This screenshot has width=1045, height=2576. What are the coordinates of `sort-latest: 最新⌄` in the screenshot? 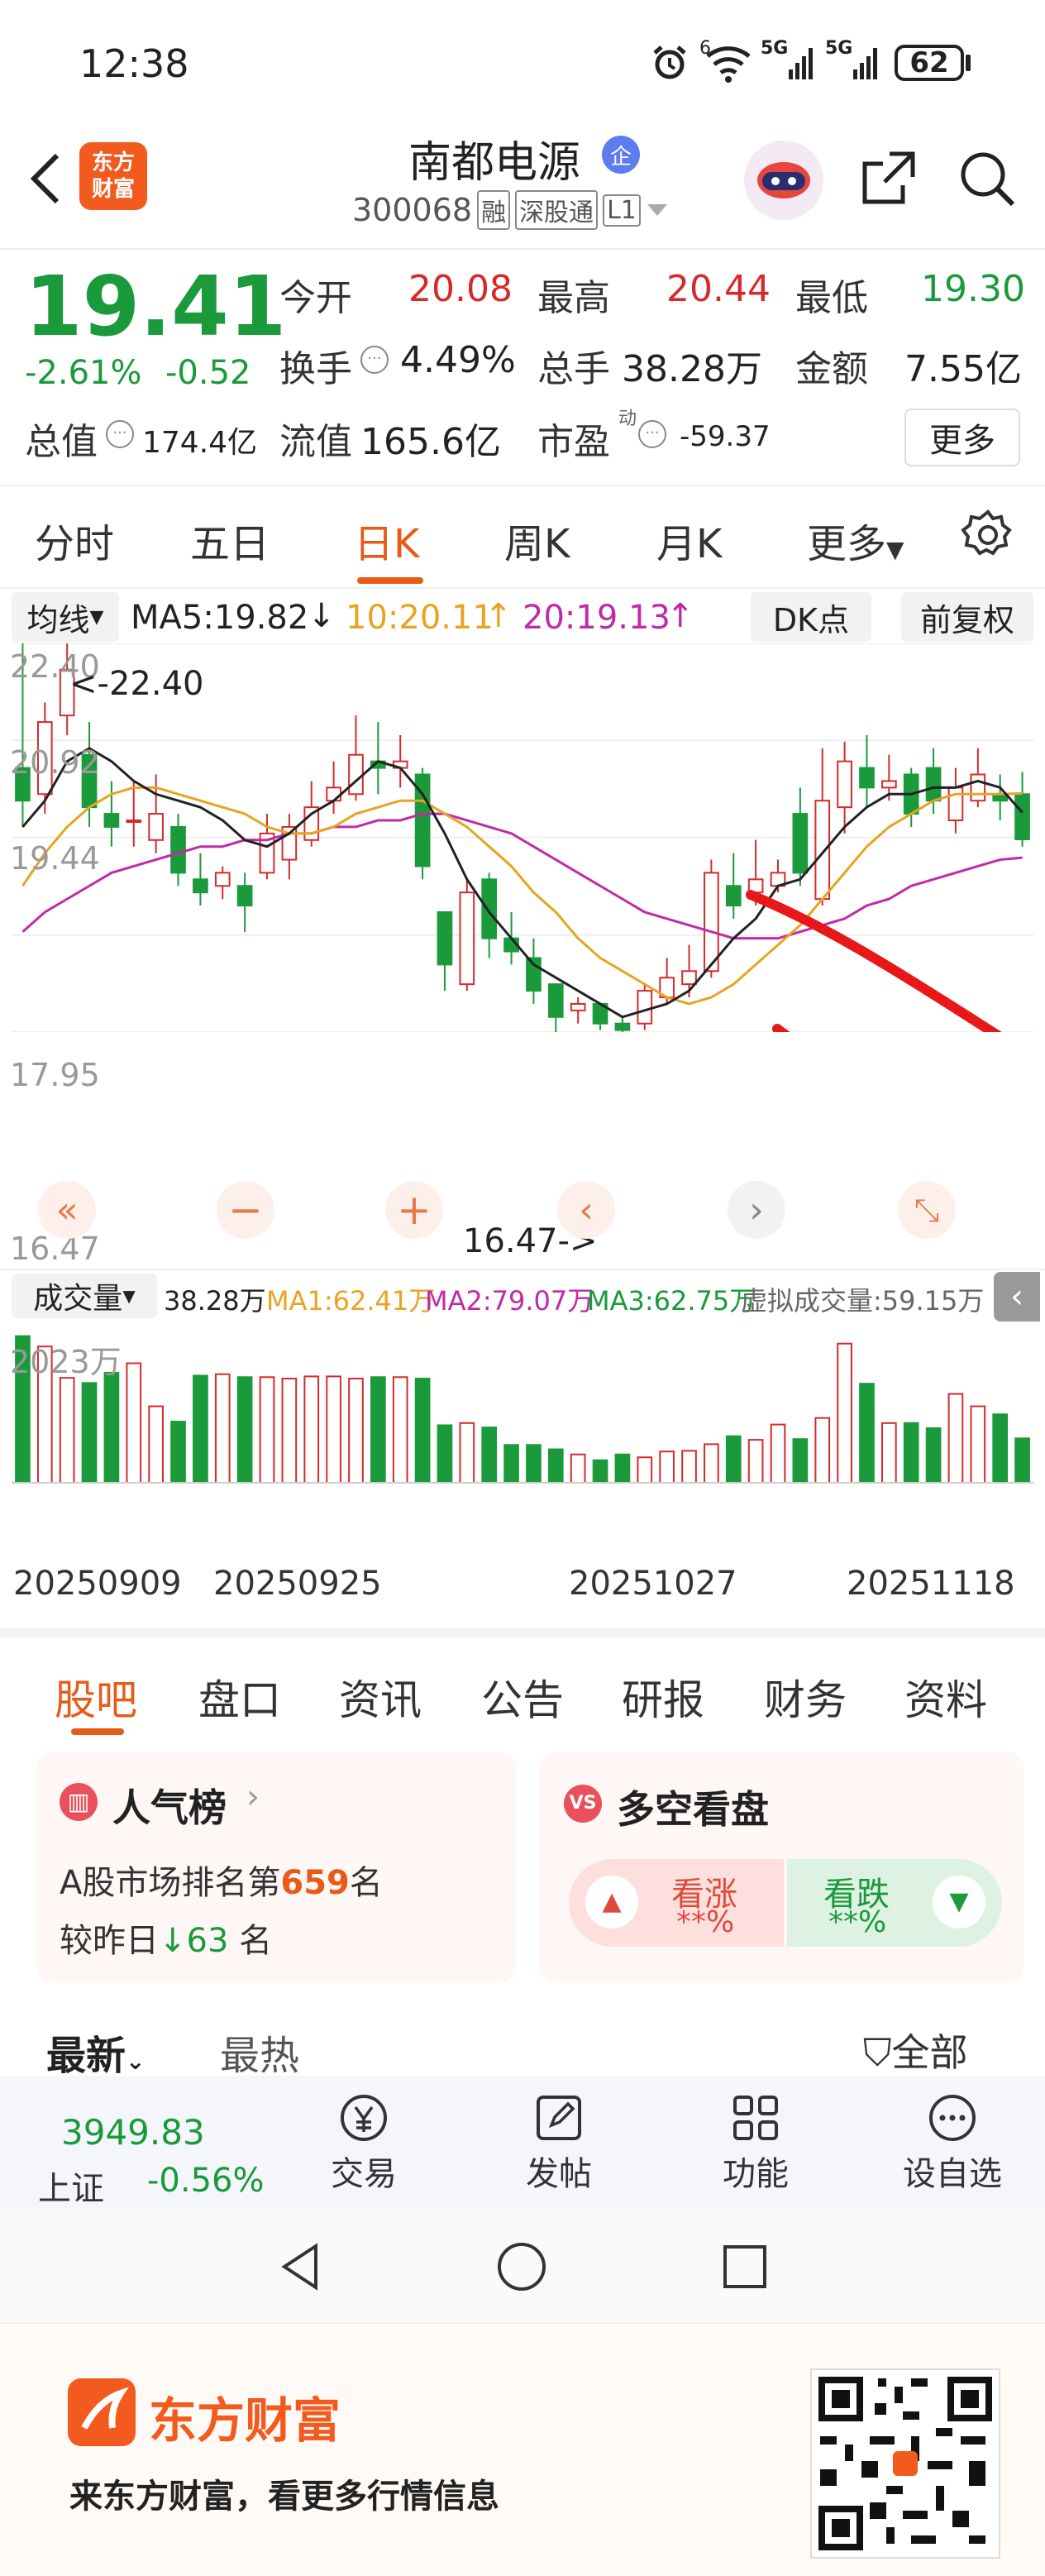 It's located at (95, 2052).